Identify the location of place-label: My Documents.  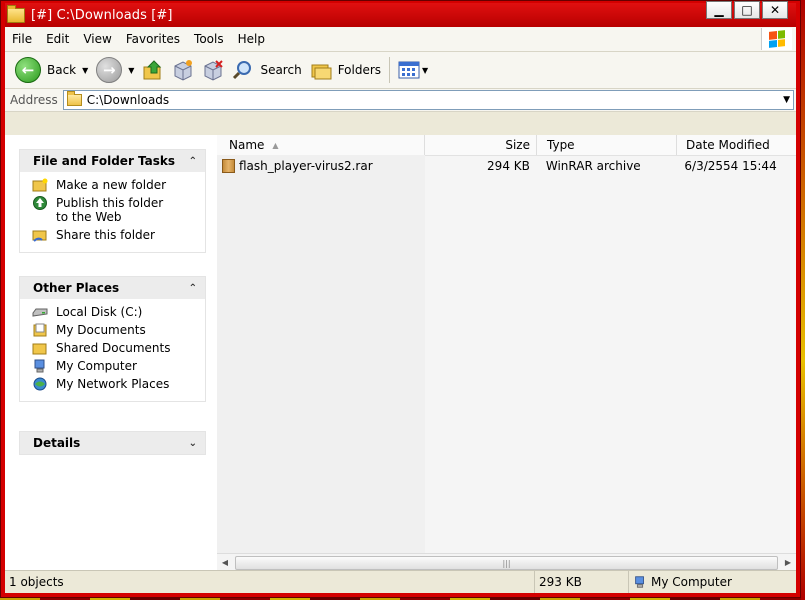
(101, 330).